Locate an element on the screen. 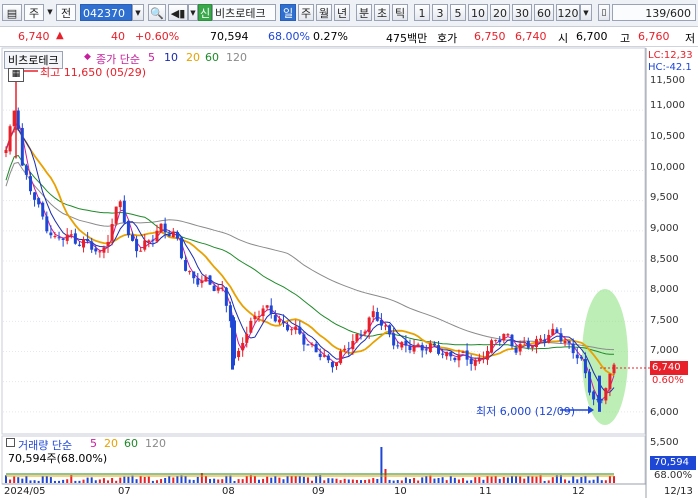 The image size is (698, 498). code-dropdown-icon: ▼ is located at coordinates (138, 12).